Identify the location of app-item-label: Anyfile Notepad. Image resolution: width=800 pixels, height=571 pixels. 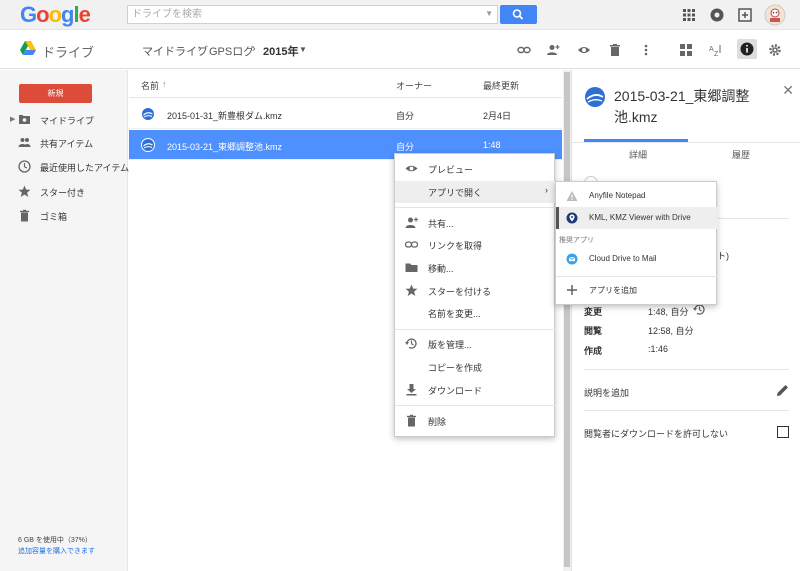
(617, 195).